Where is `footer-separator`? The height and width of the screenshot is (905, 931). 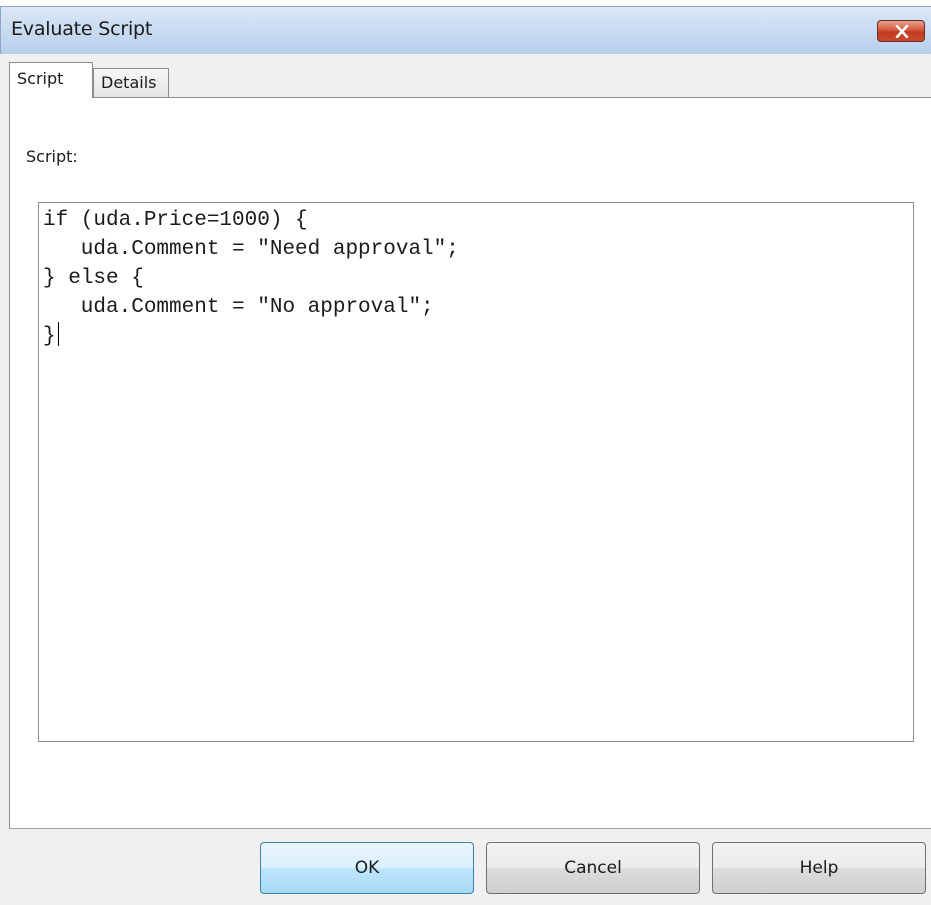
footer-separator is located at coordinates (470, 828).